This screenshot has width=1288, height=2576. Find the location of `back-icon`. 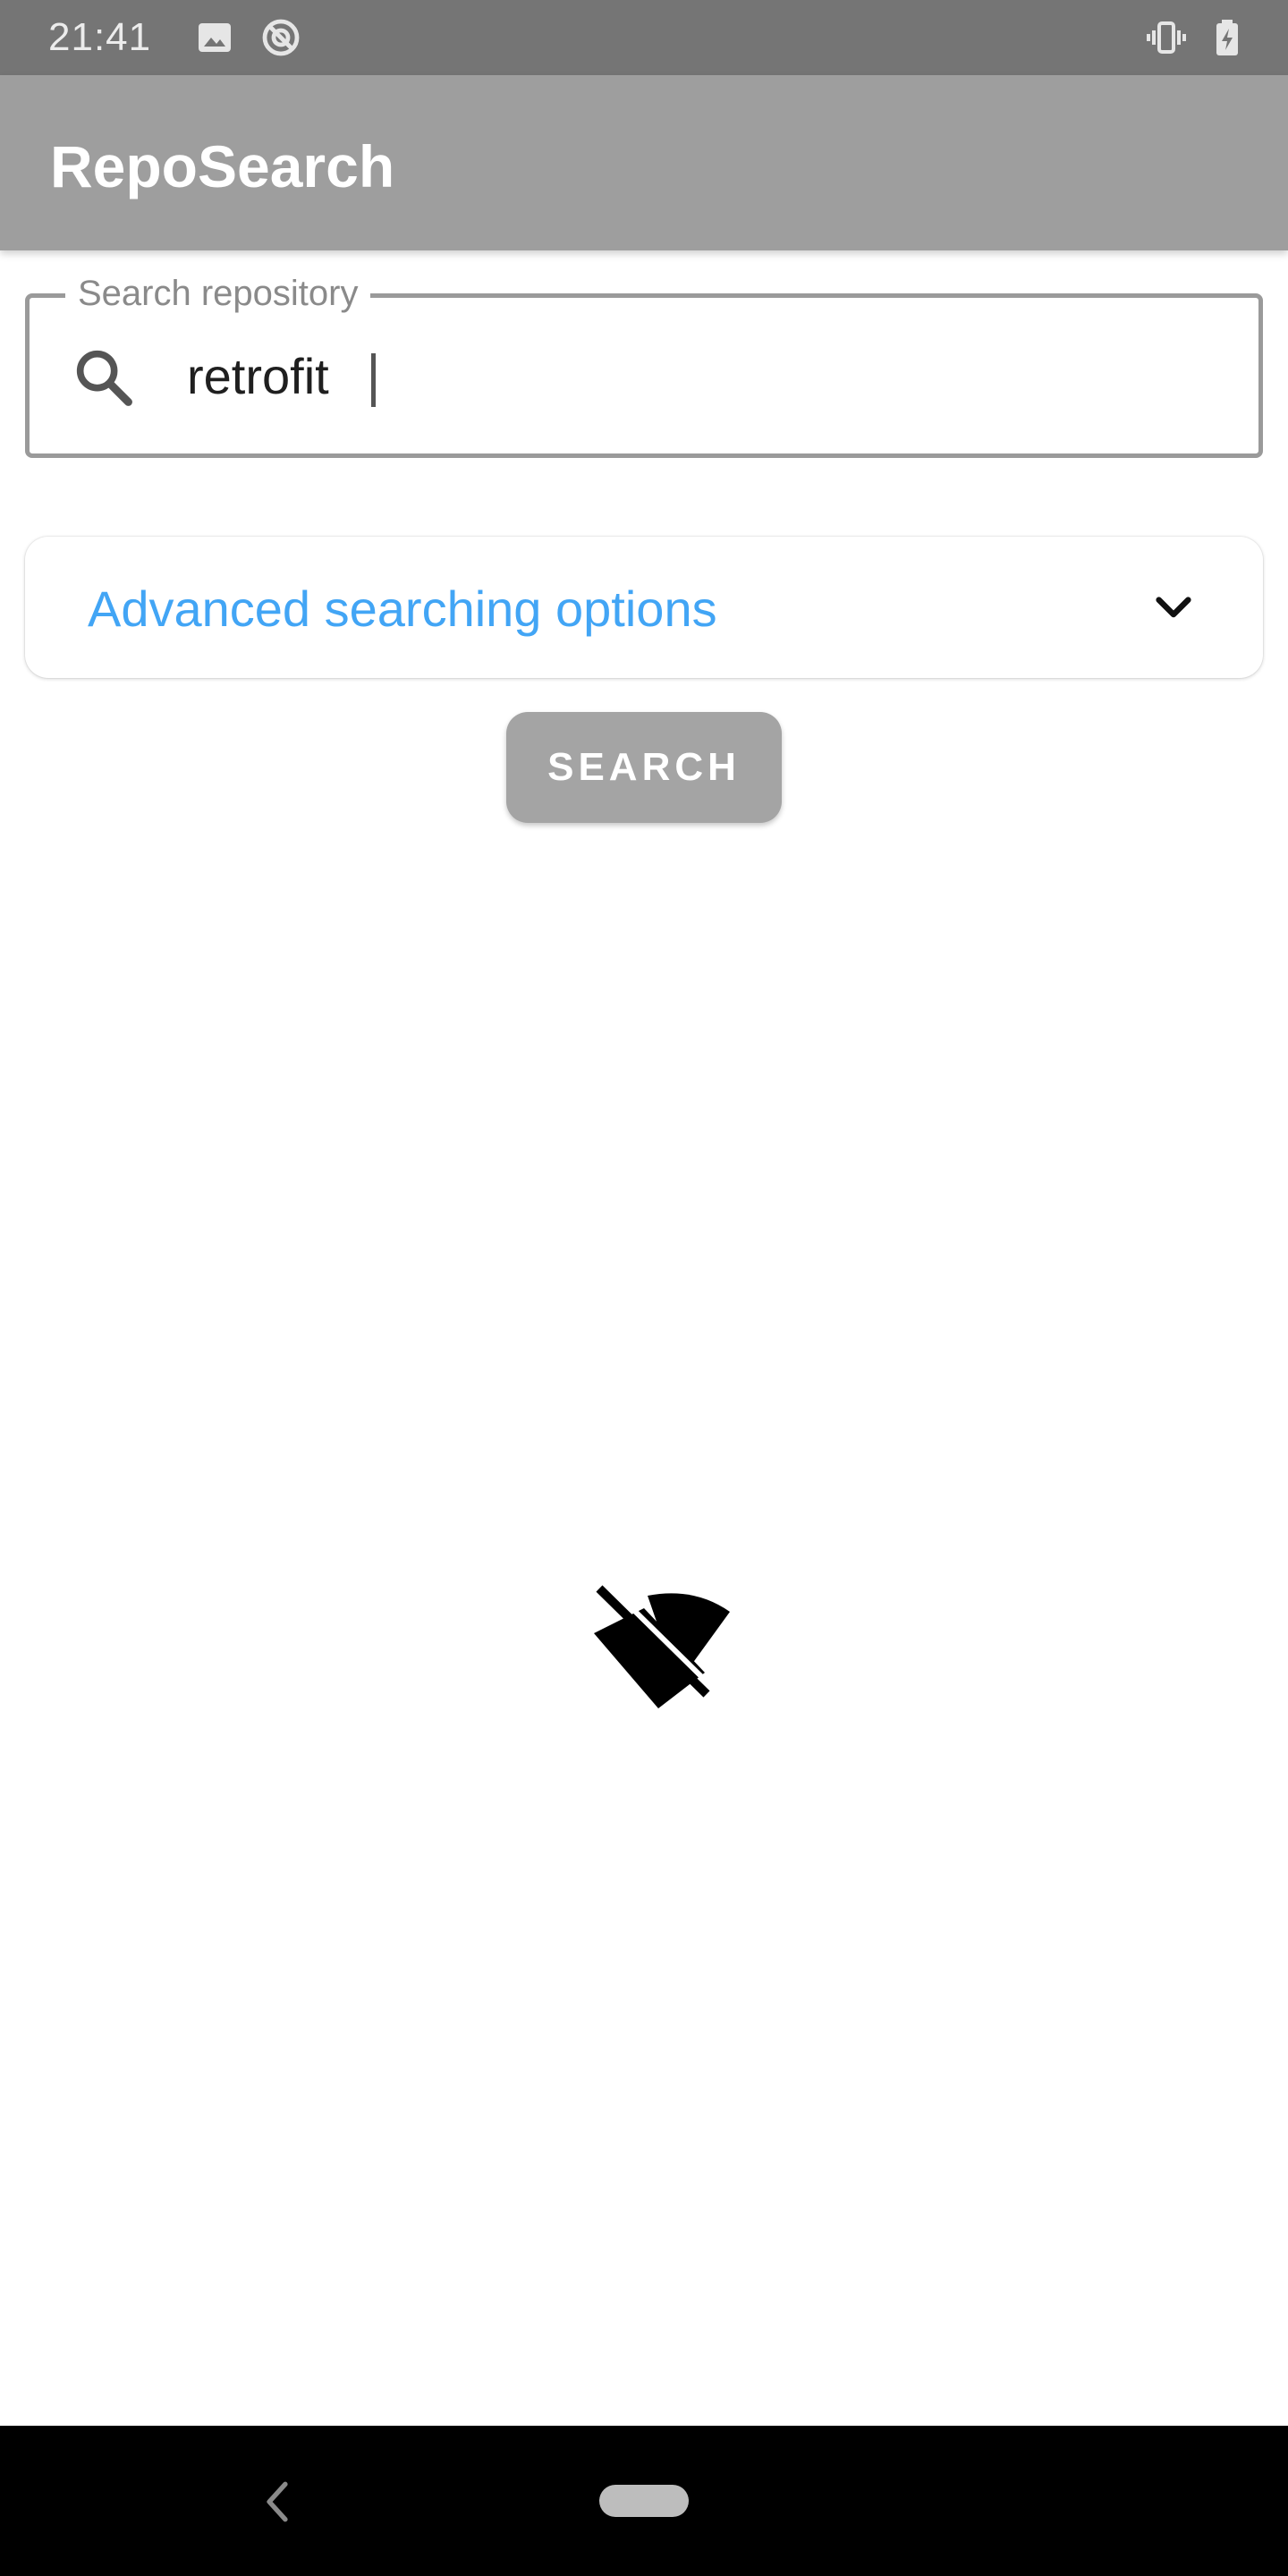

back-icon is located at coordinates (277, 2501).